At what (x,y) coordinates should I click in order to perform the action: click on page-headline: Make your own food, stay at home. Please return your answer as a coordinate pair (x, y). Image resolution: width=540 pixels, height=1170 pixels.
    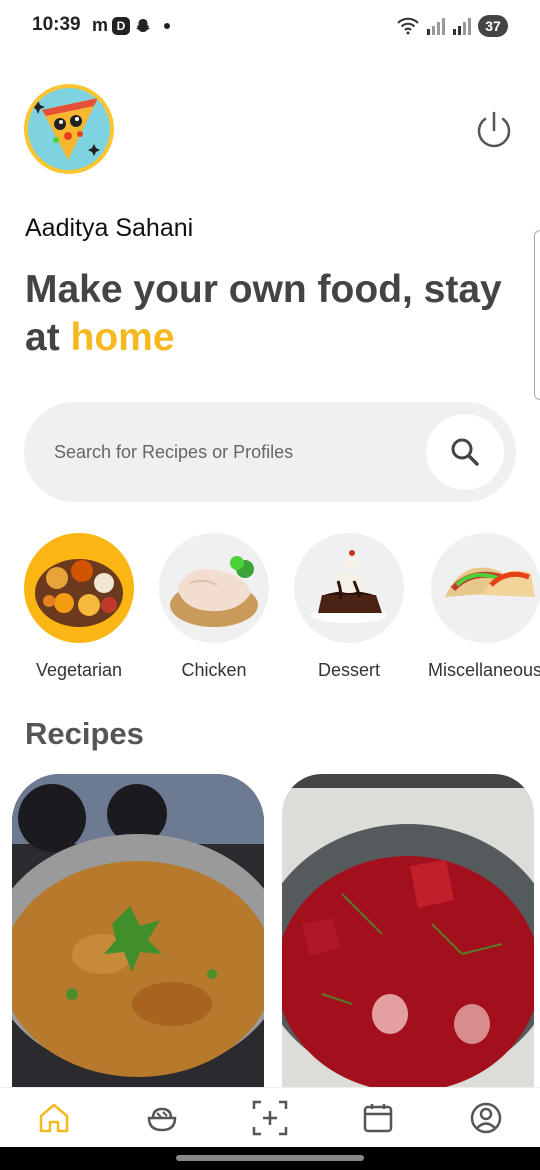
    Looking at the image, I should click on (275, 314).